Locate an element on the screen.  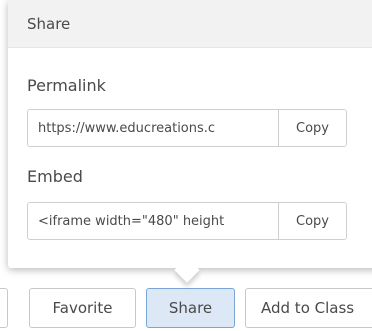
permalink-field-group: Copy is located at coordinates (187, 128).